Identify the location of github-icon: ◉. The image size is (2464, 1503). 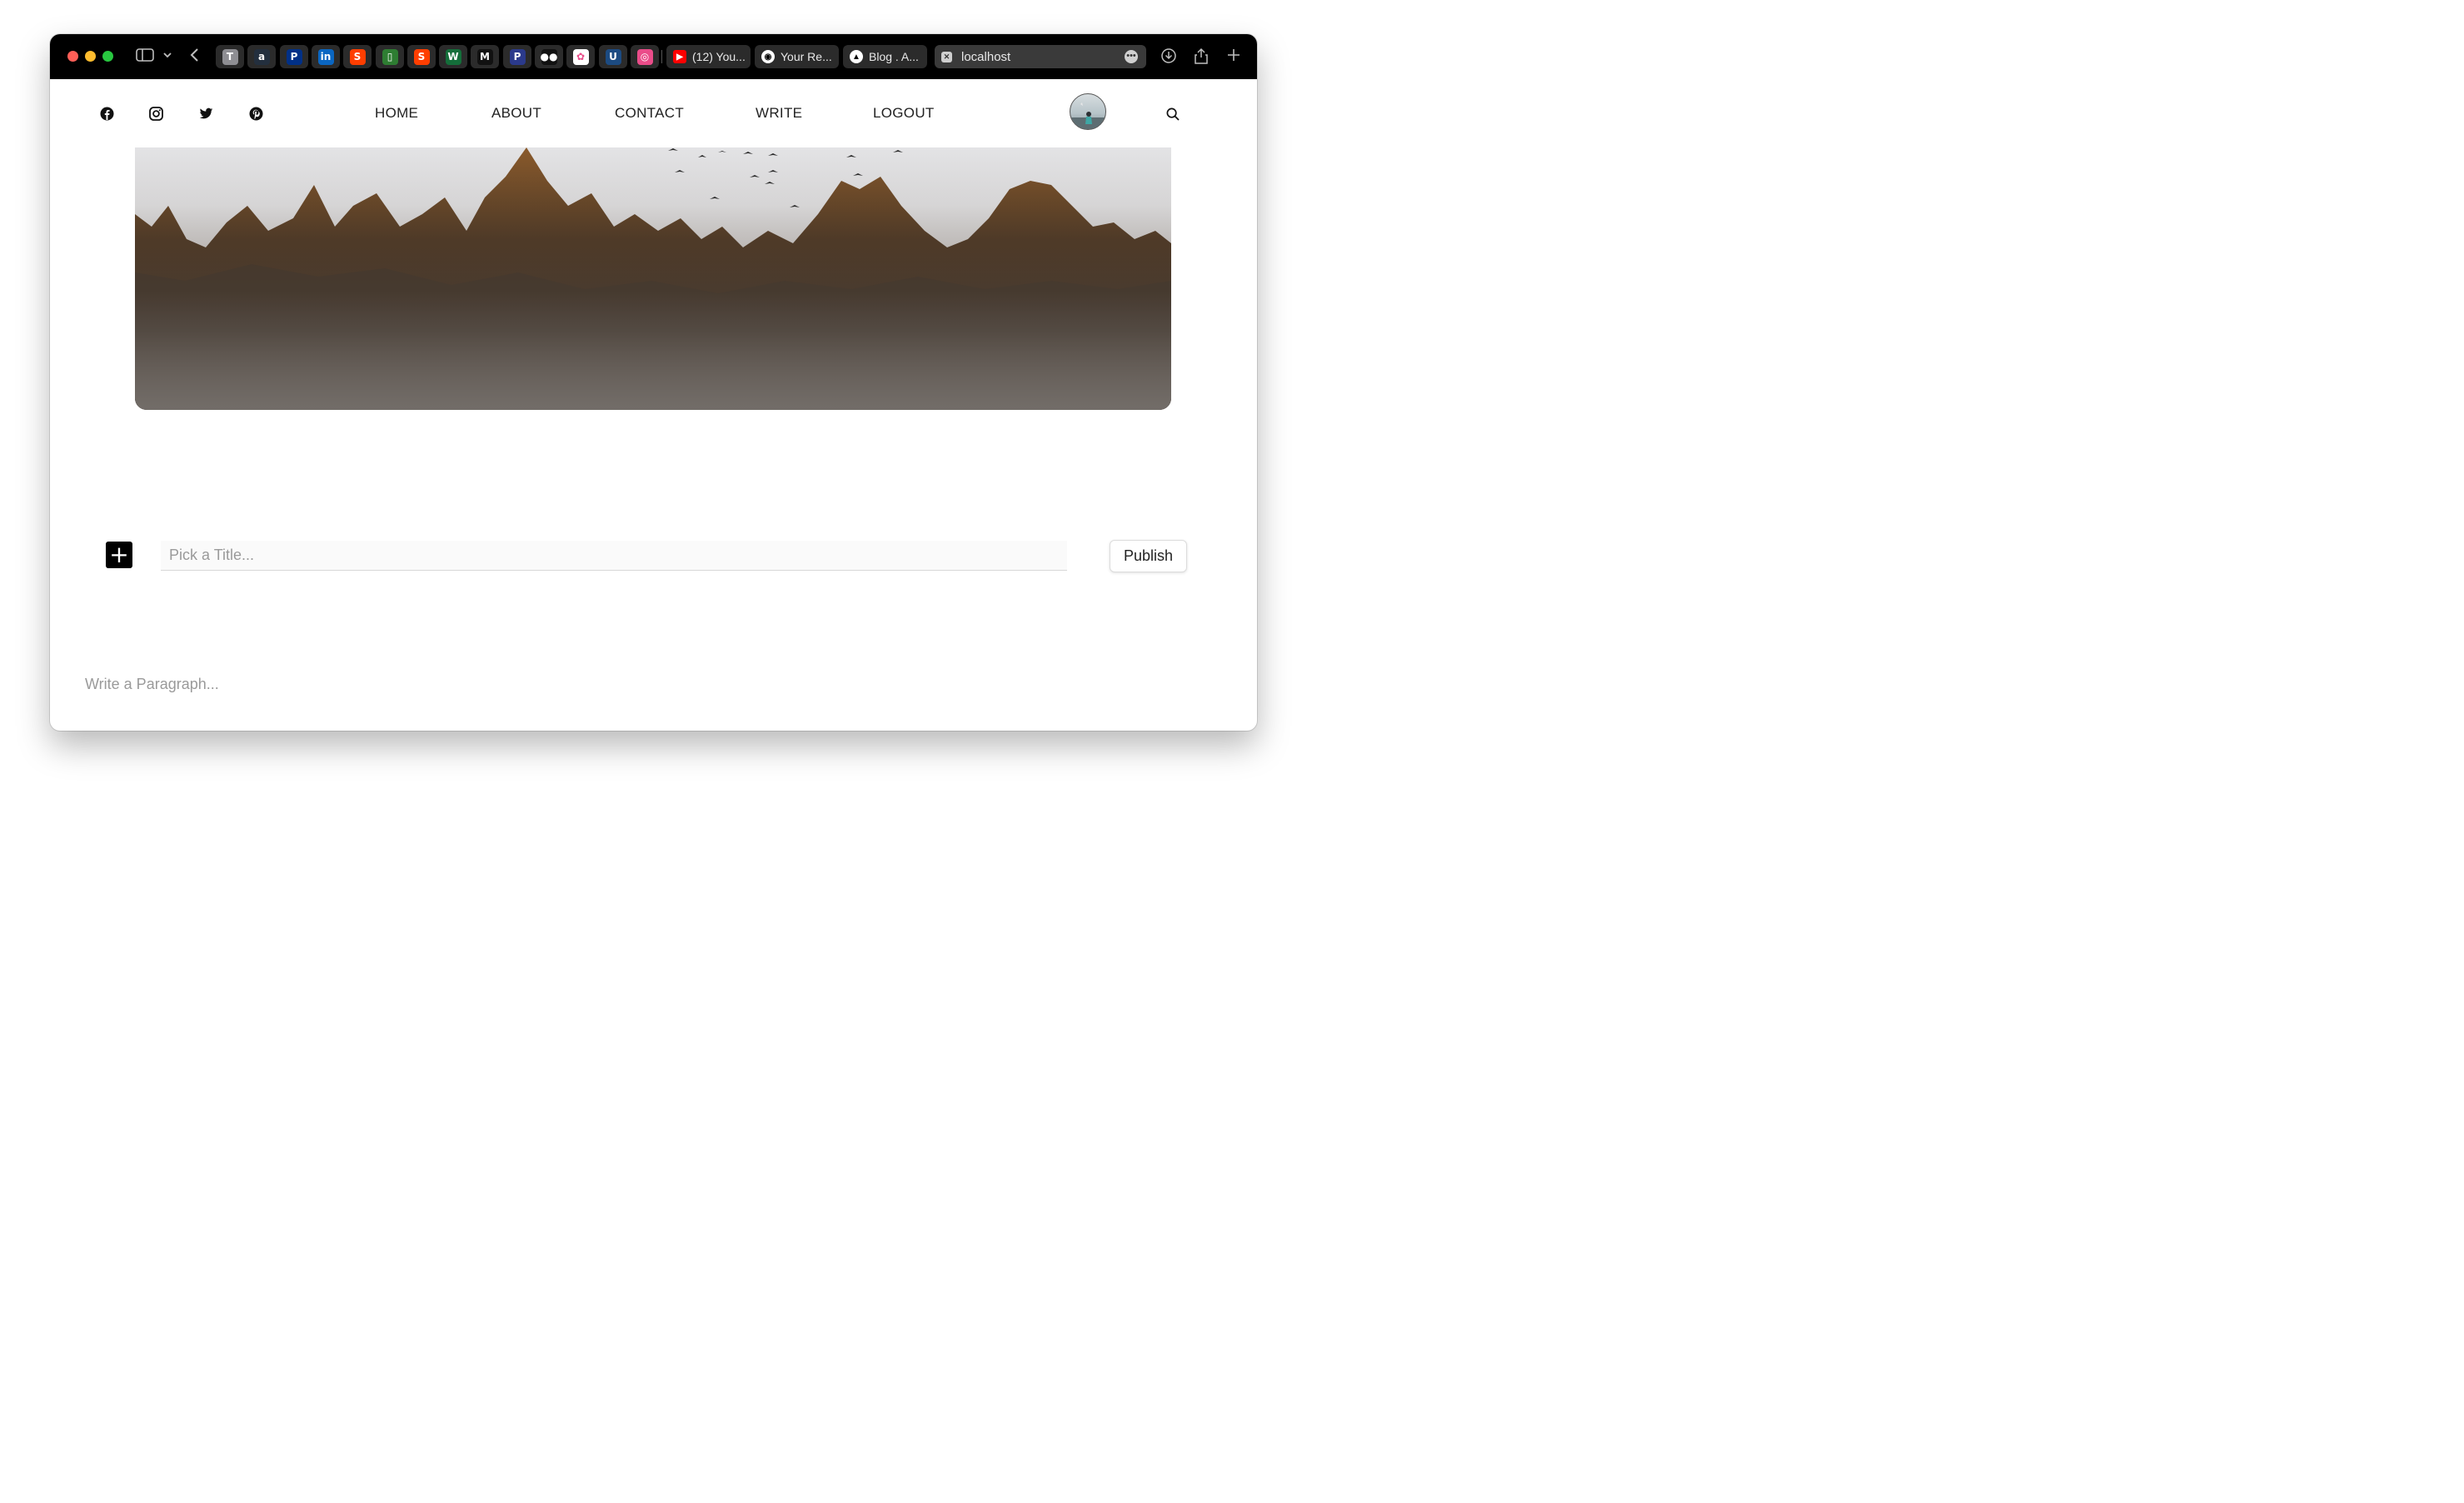
(768, 56).